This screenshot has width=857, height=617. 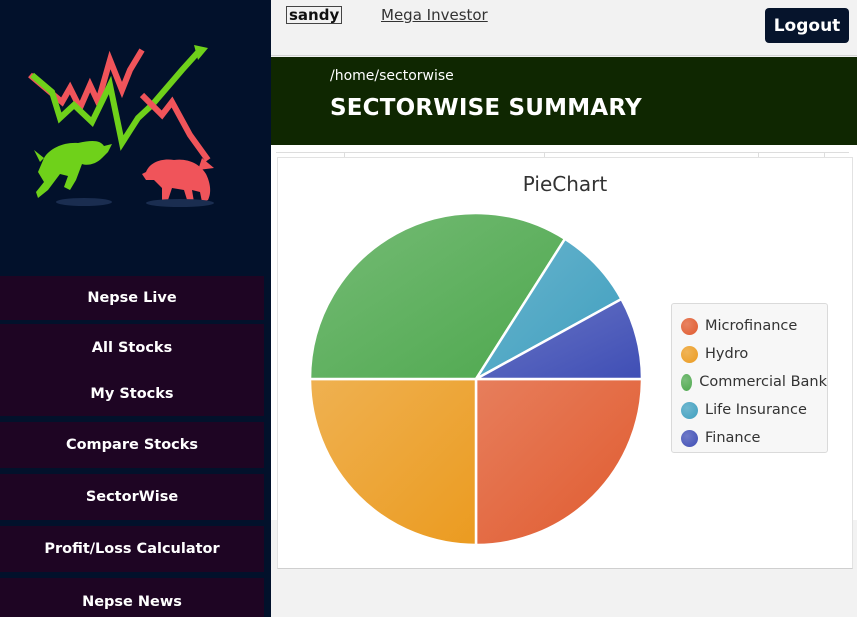 What do you see at coordinates (756, 410) in the screenshot?
I see `legend-label: Life Insurance` at bounding box center [756, 410].